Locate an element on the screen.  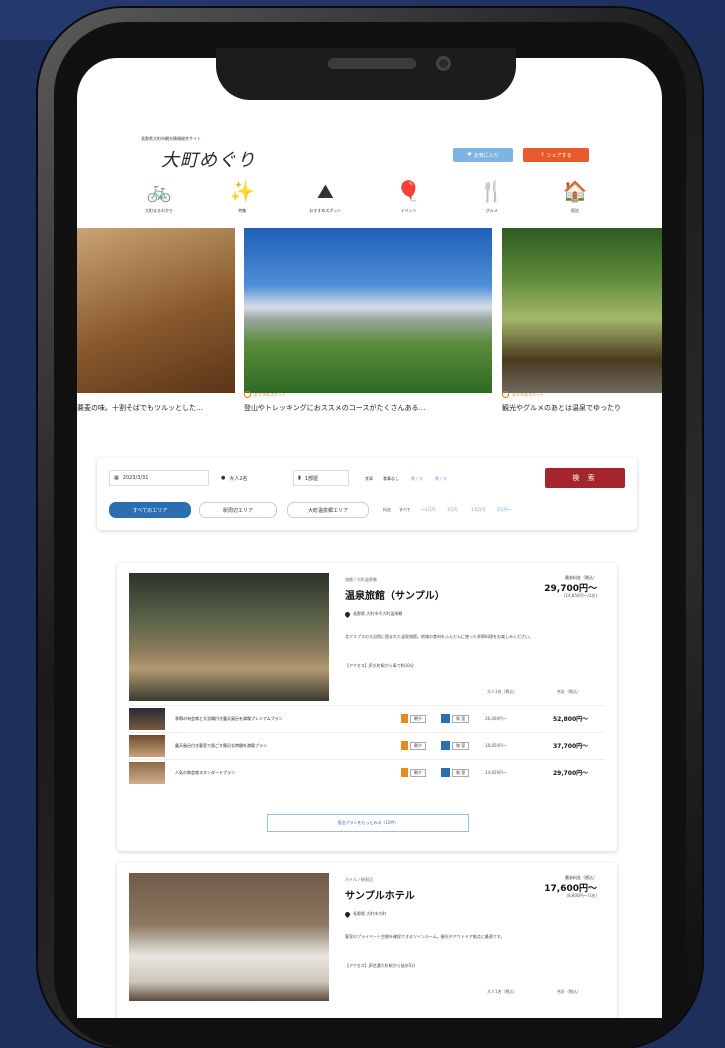
listing-title: サンプルホテル is located at coordinates (380, 894).